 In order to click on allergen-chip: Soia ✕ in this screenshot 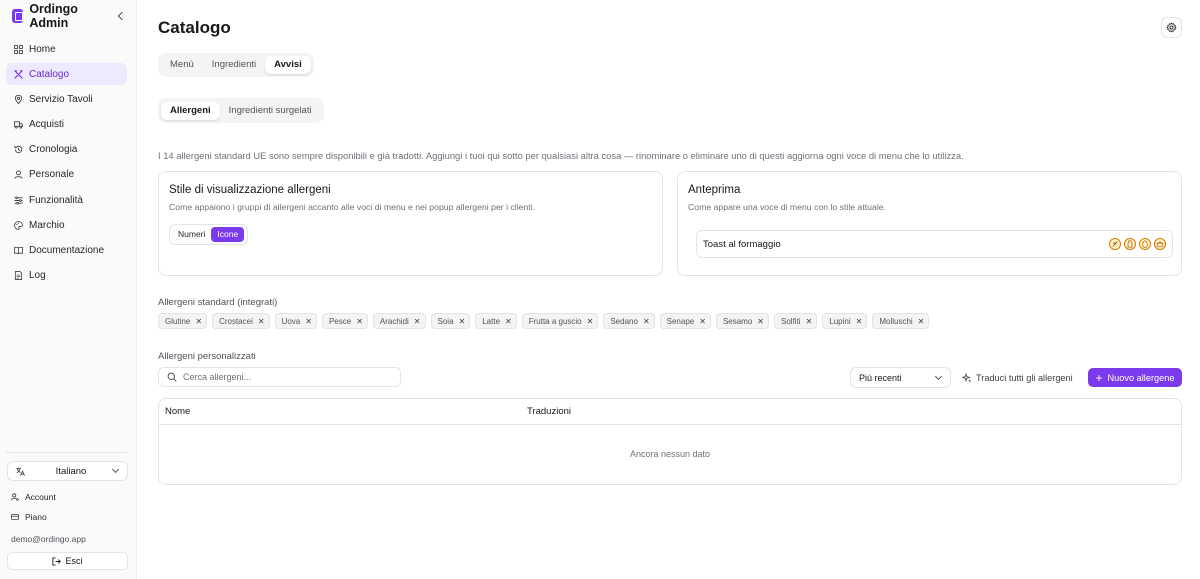, I will do `click(450, 321)`.